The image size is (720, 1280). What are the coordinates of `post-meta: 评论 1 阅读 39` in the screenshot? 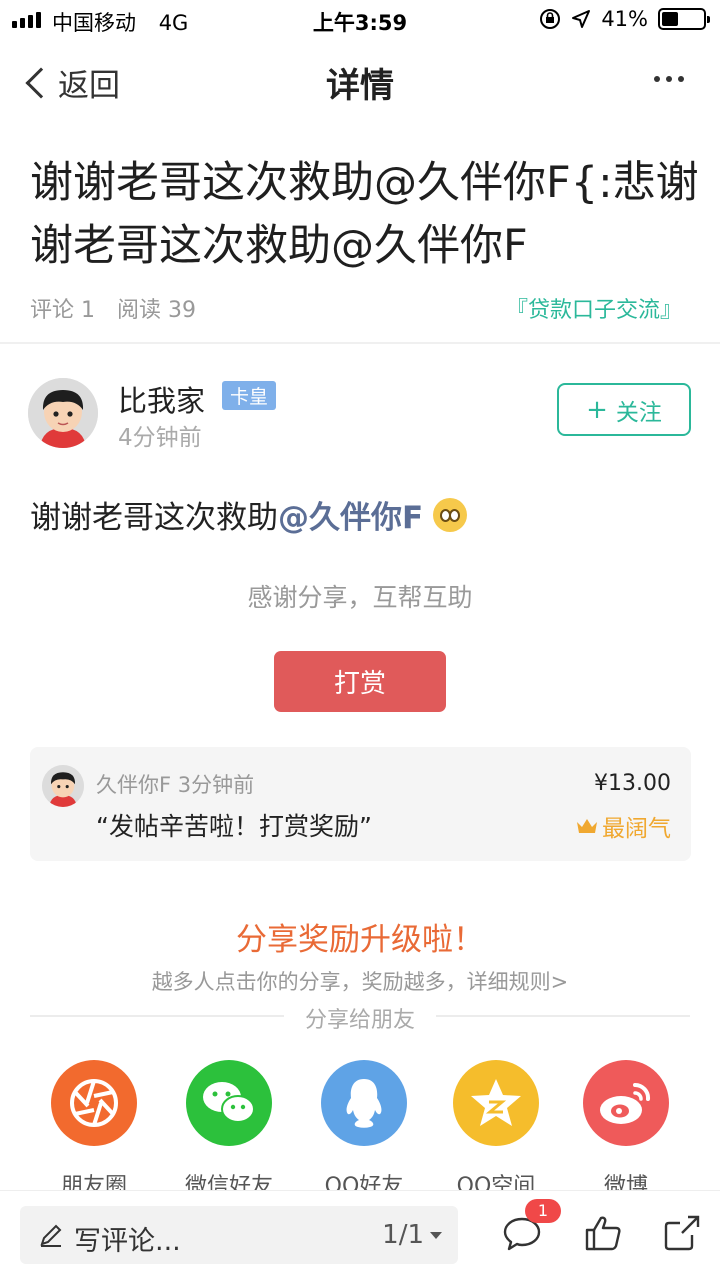 It's located at (113, 308).